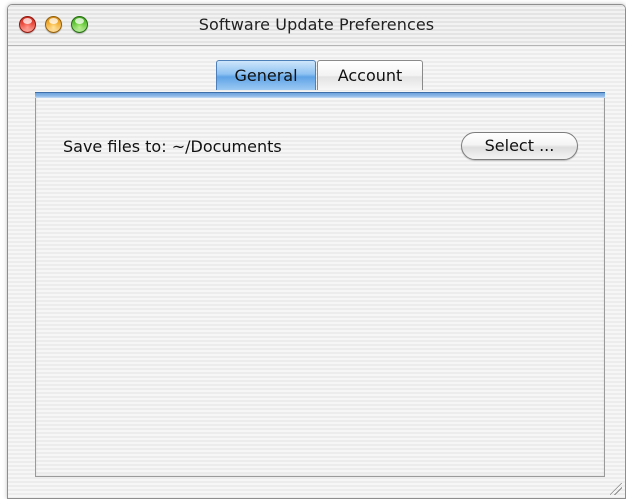 Image resolution: width=626 pixels, height=499 pixels. Describe the element at coordinates (226, 146) in the screenshot. I see `save-files-path: ~/Documents` at that location.